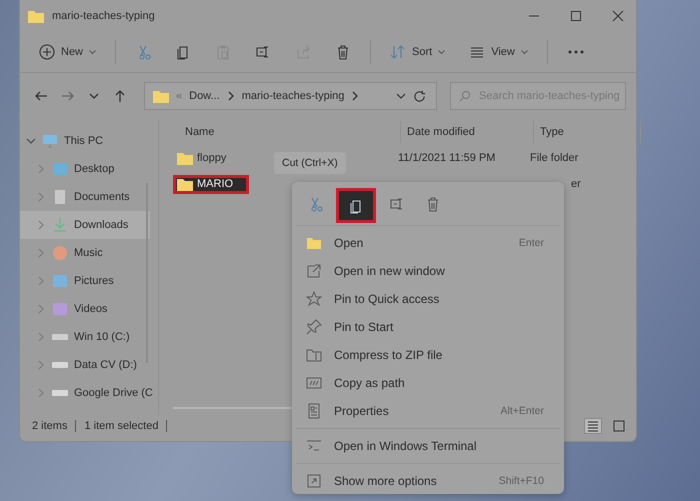  Describe the element at coordinates (60, 225) in the screenshot. I see `downloads-icon` at that location.